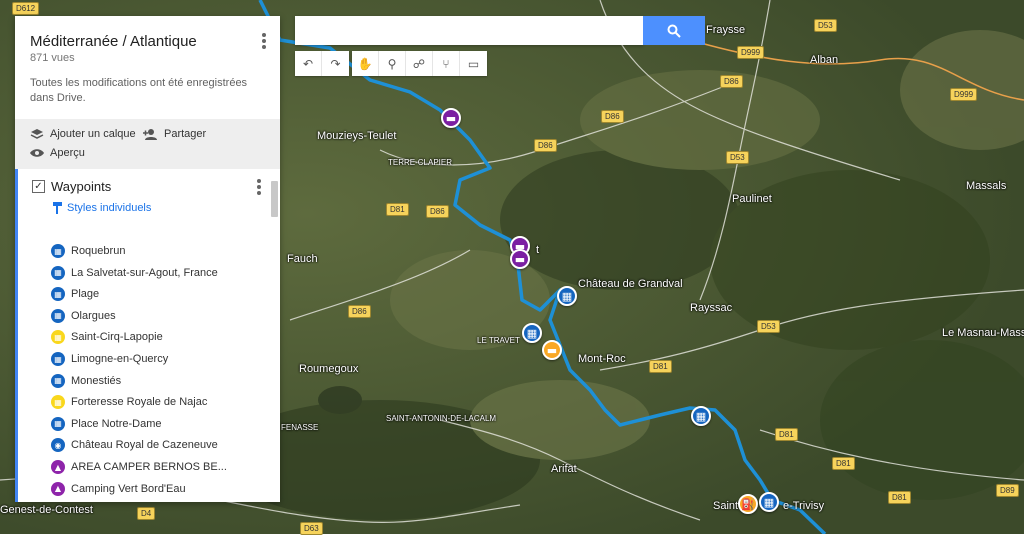 Image resolution: width=1024 pixels, height=535 pixels. I want to click on search-input, so click(469, 30).